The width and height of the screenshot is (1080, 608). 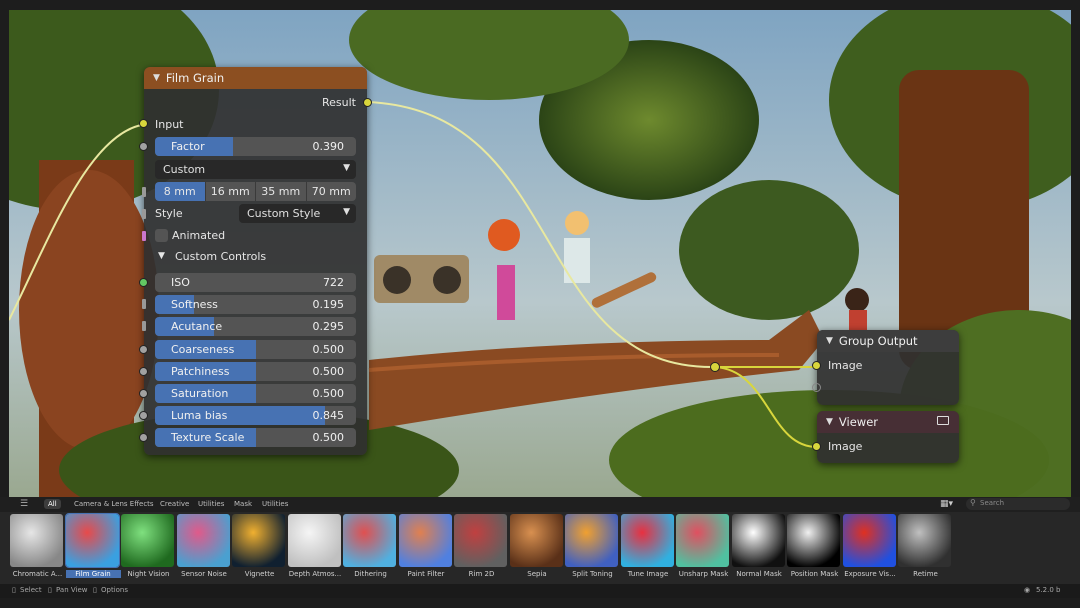 What do you see at coordinates (255, 169) in the screenshot?
I see `preset-dropdown: Custom ▼` at bounding box center [255, 169].